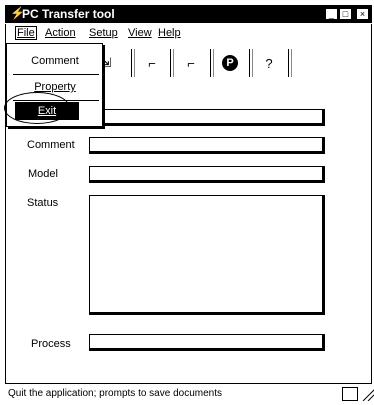  I want to click on model-field, so click(207, 174).